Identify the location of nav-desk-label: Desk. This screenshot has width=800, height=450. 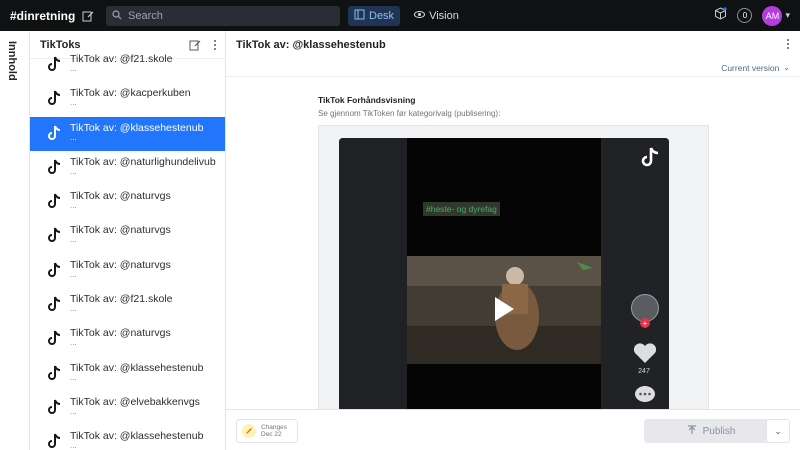
(382, 15).